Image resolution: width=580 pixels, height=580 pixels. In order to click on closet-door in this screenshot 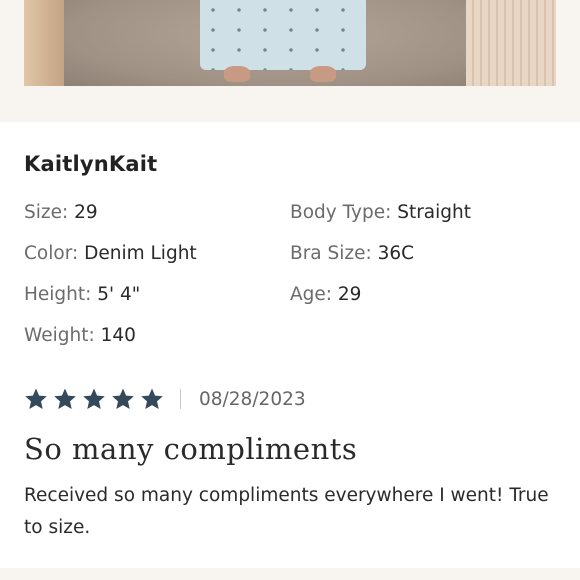, I will do `click(511, 43)`.